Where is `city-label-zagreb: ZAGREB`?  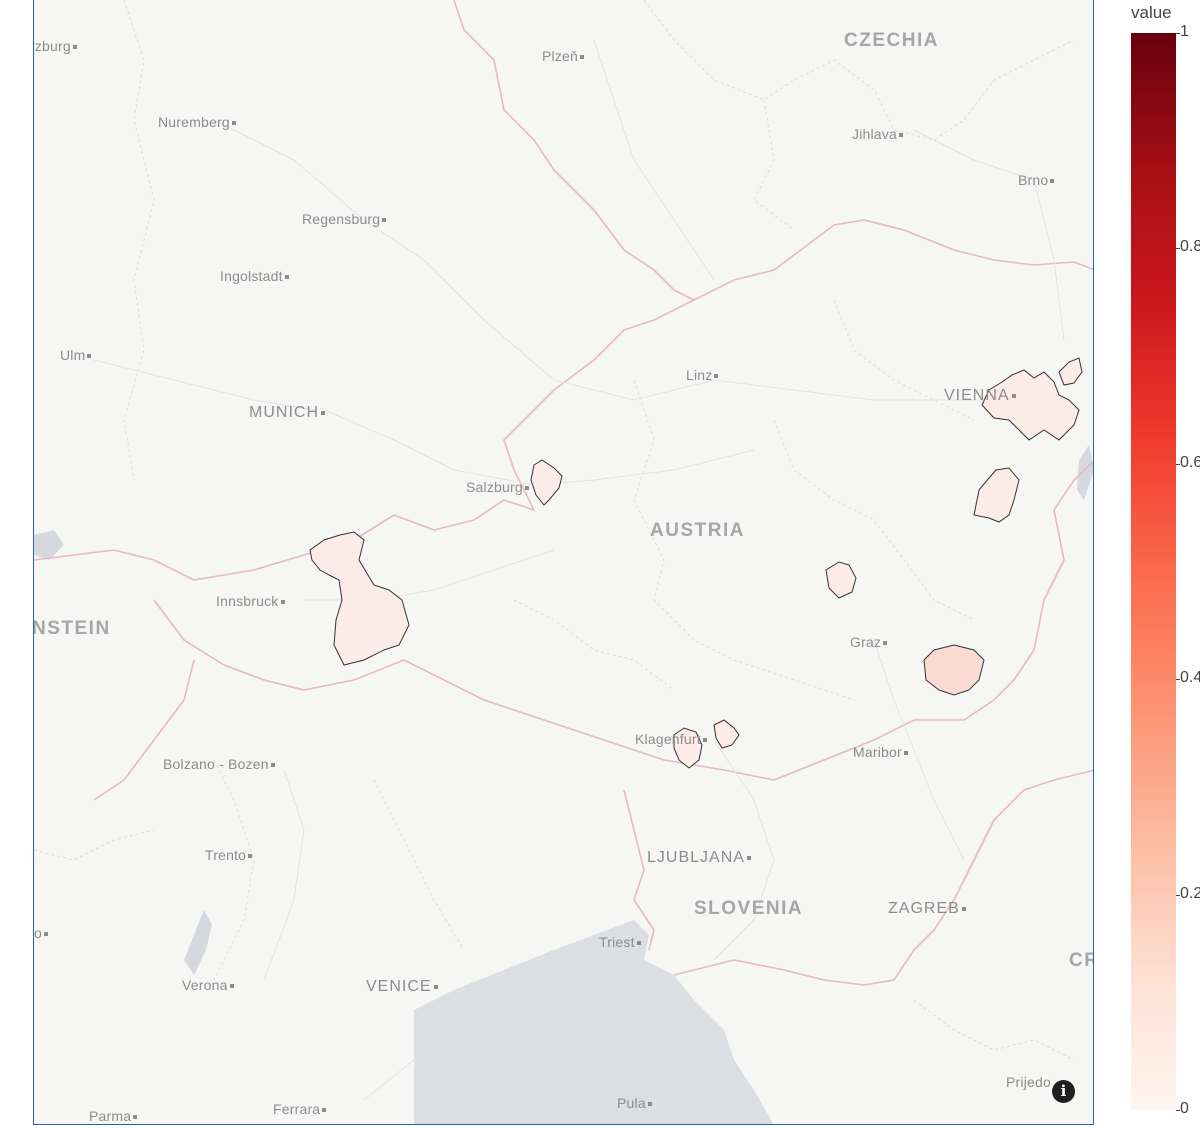
city-label-zagreb: ZAGREB is located at coordinates (927, 909).